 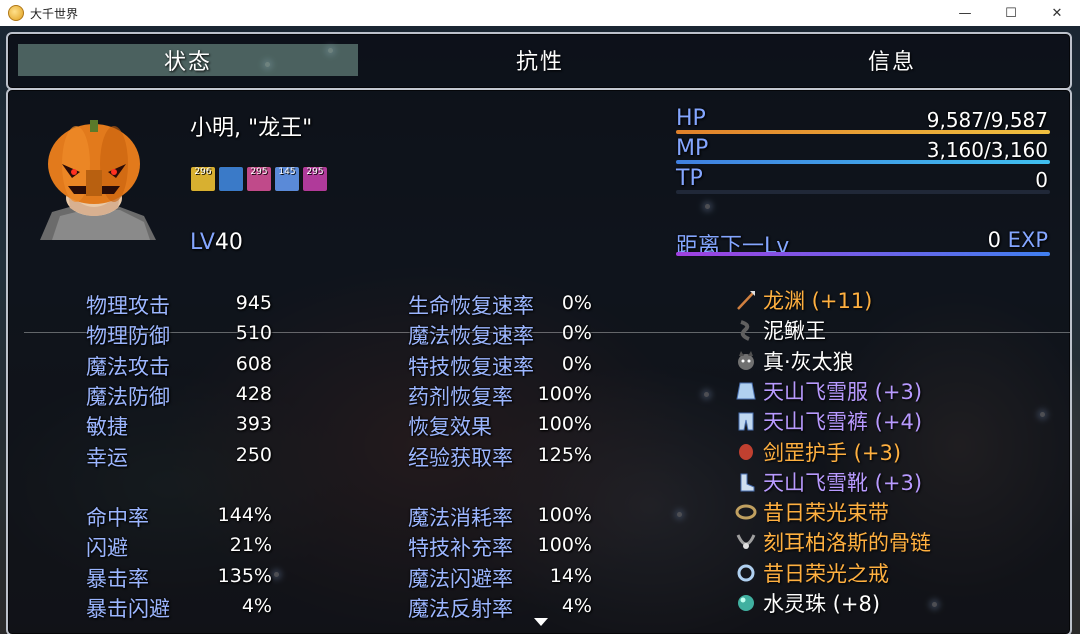 I want to click on exp-gauge-fill, so click(x=863, y=254).